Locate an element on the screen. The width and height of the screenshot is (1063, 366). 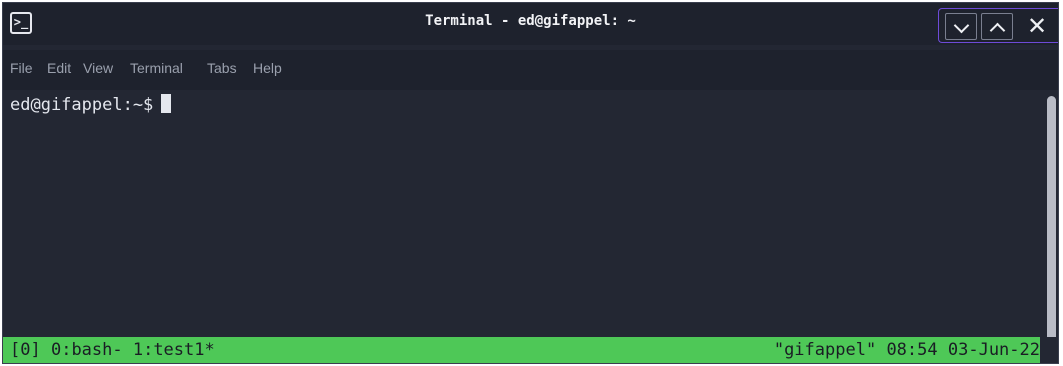
status-time: 08:54 is located at coordinates (912, 350).